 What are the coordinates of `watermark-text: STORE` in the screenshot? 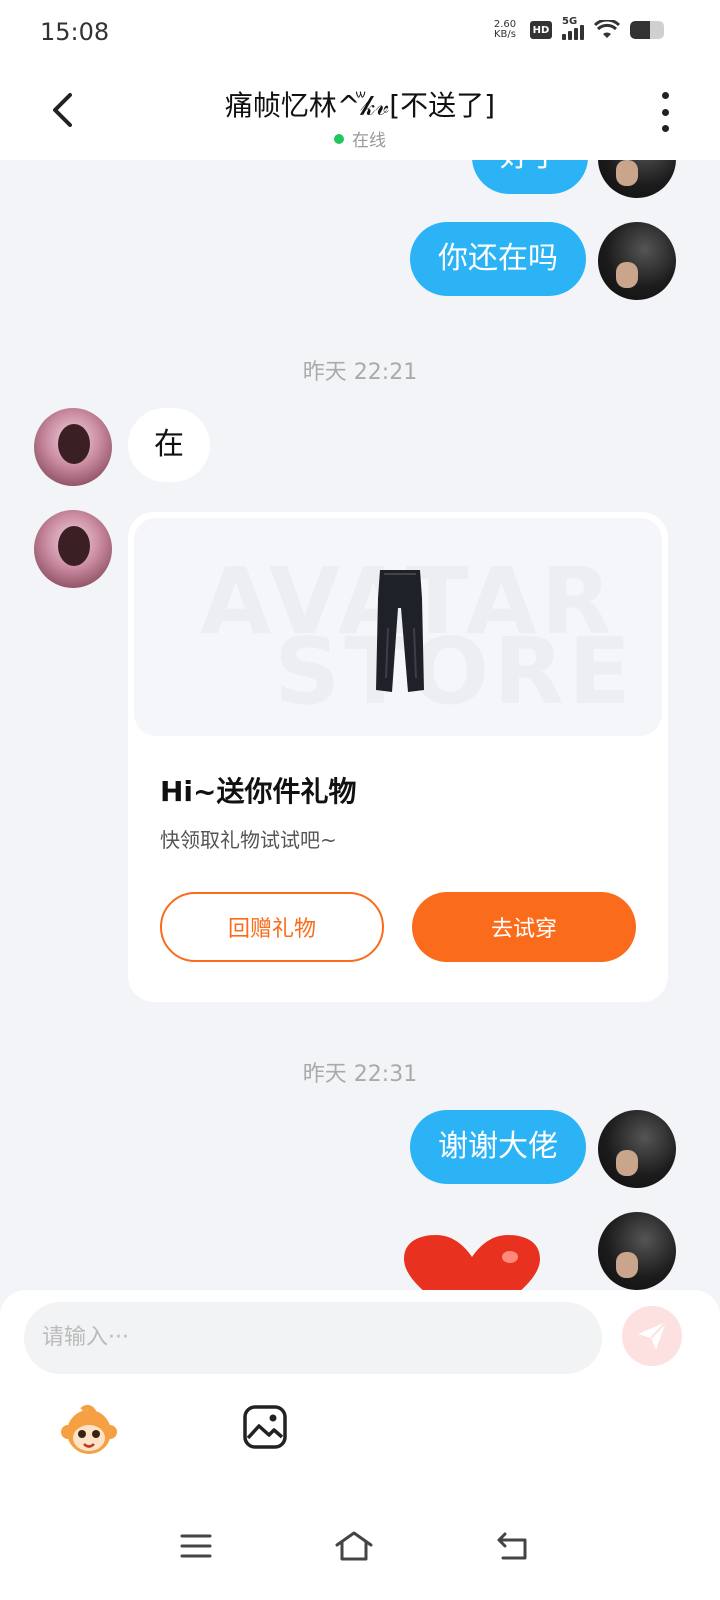 It's located at (454, 671).